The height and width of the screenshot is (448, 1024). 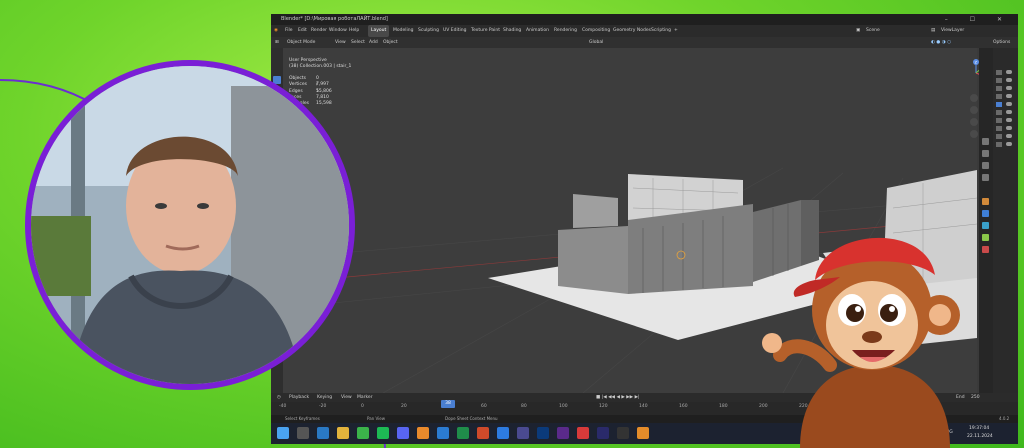 What do you see at coordinates (858, 31) in the screenshot?
I see `scene-icon: ▣` at bounding box center [858, 31].